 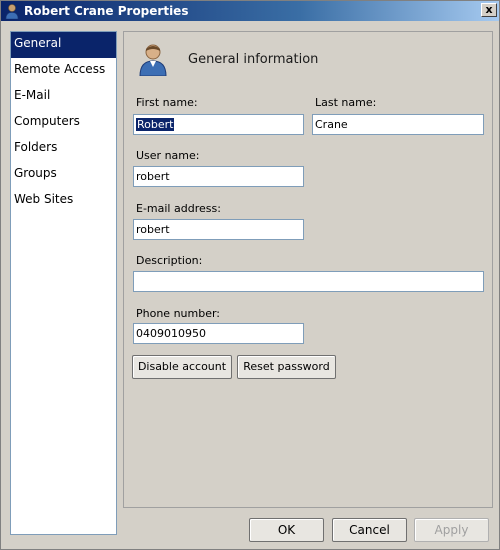 I want to click on description-field, so click(x=308, y=281).